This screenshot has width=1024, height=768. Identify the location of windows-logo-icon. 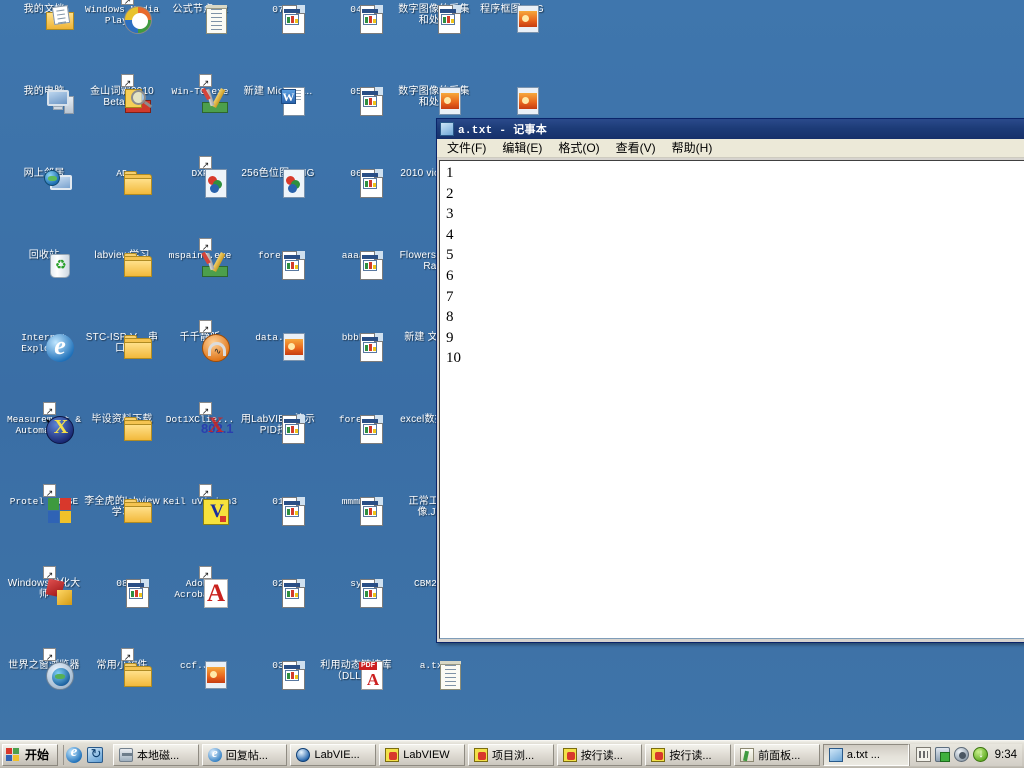
(13, 754).